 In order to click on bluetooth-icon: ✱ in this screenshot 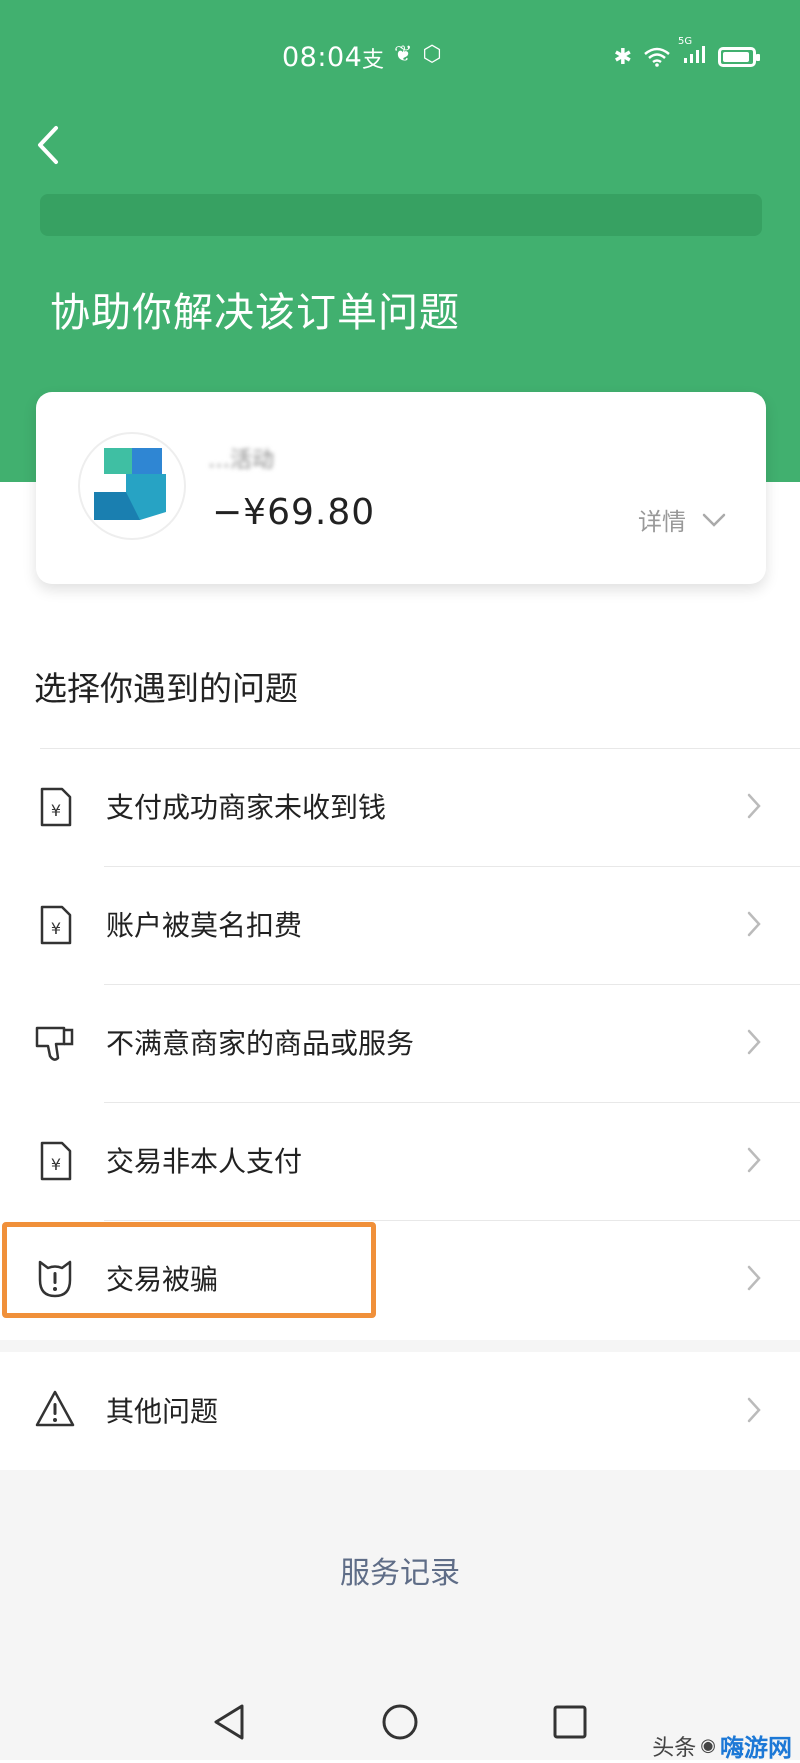, I will do `click(622, 57)`.